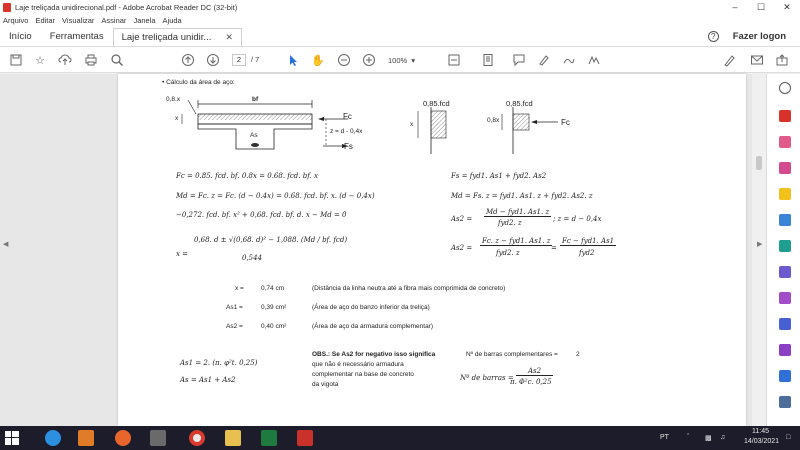  I want to click on redact-icon, so click(785, 298).